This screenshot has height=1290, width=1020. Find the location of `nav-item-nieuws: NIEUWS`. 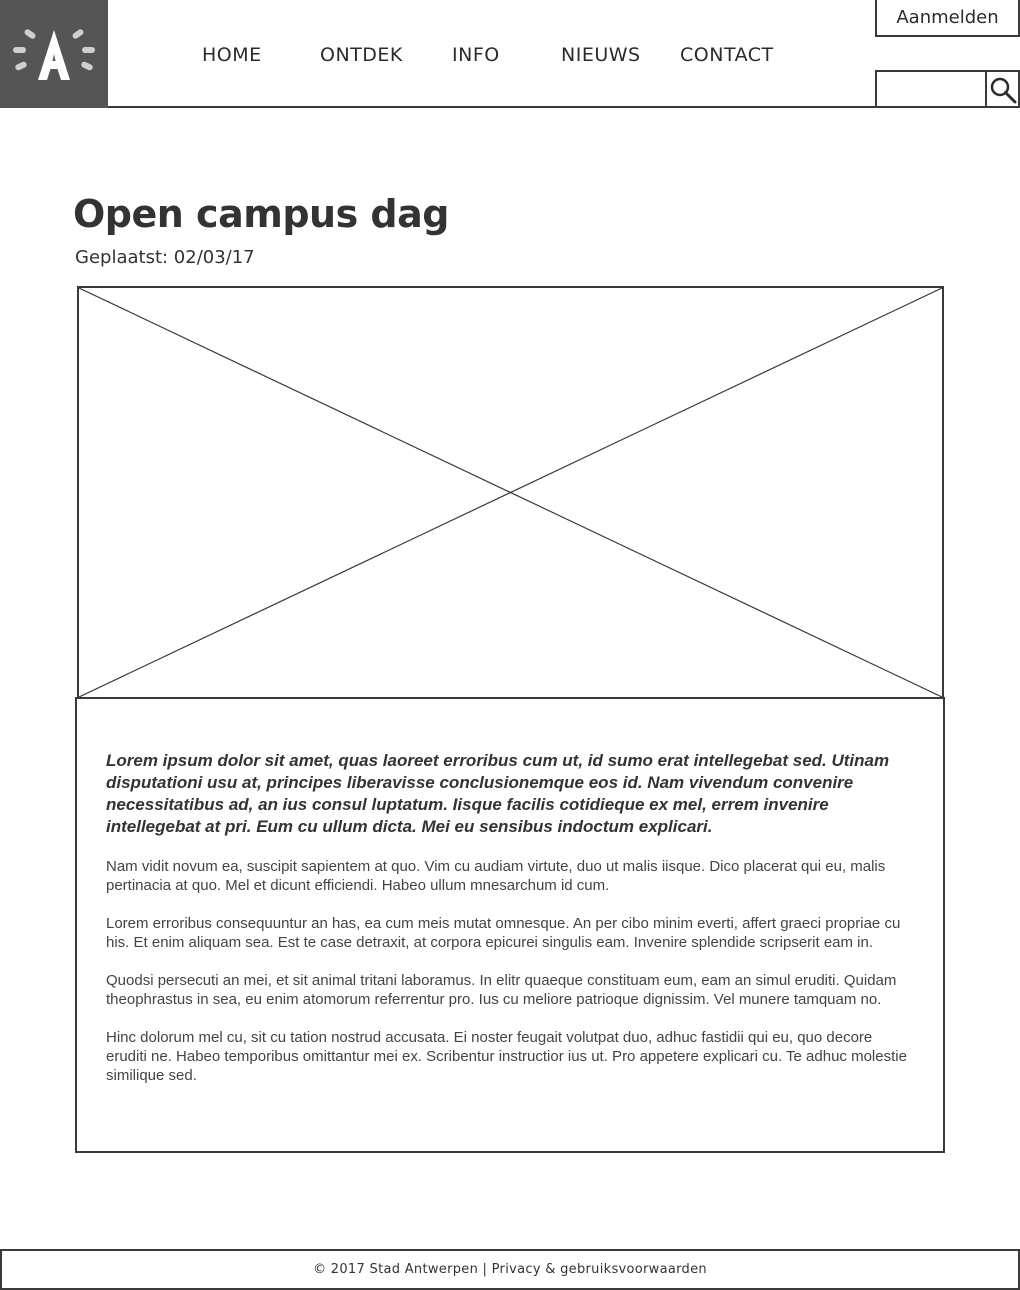

nav-item-nieuws: NIEUWS is located at coordinates (601, 55).